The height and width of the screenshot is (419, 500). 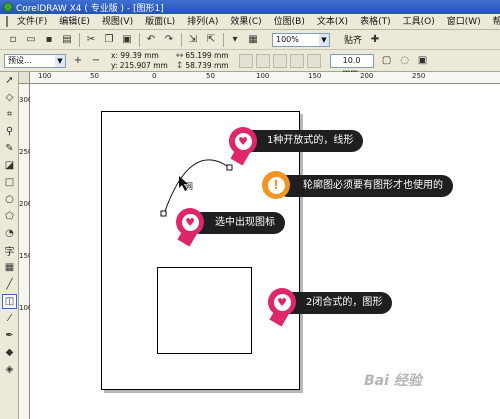 I want to click on print-icon: ▤, so click(x=67, y=40).